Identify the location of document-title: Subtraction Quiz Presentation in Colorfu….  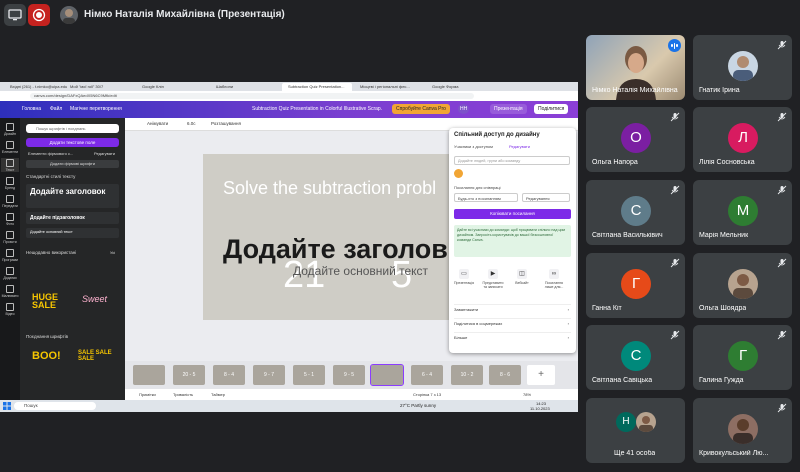
(317, 109).